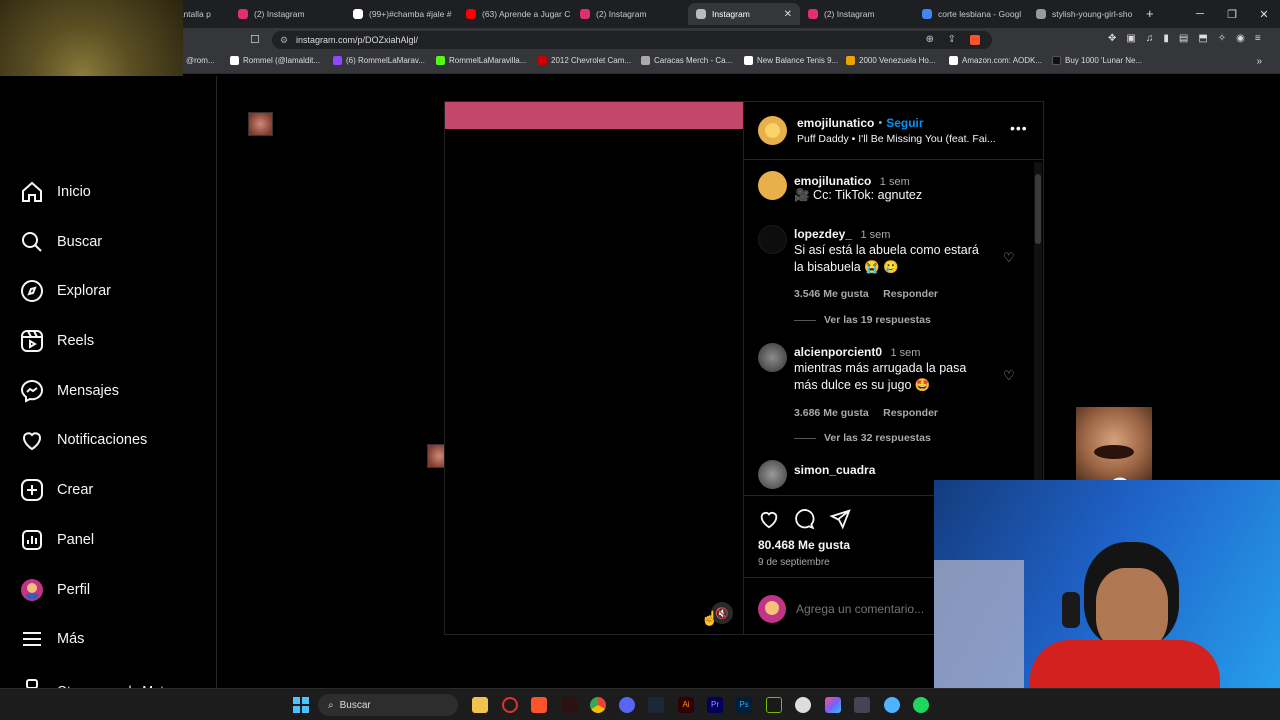 This screenshot has height=720, width=1280. What do you see at coordinates (877, 438) in the screenshot?
I see `view-replies-button: Ver las 32 respuestas` at bounding box center [877, 438].